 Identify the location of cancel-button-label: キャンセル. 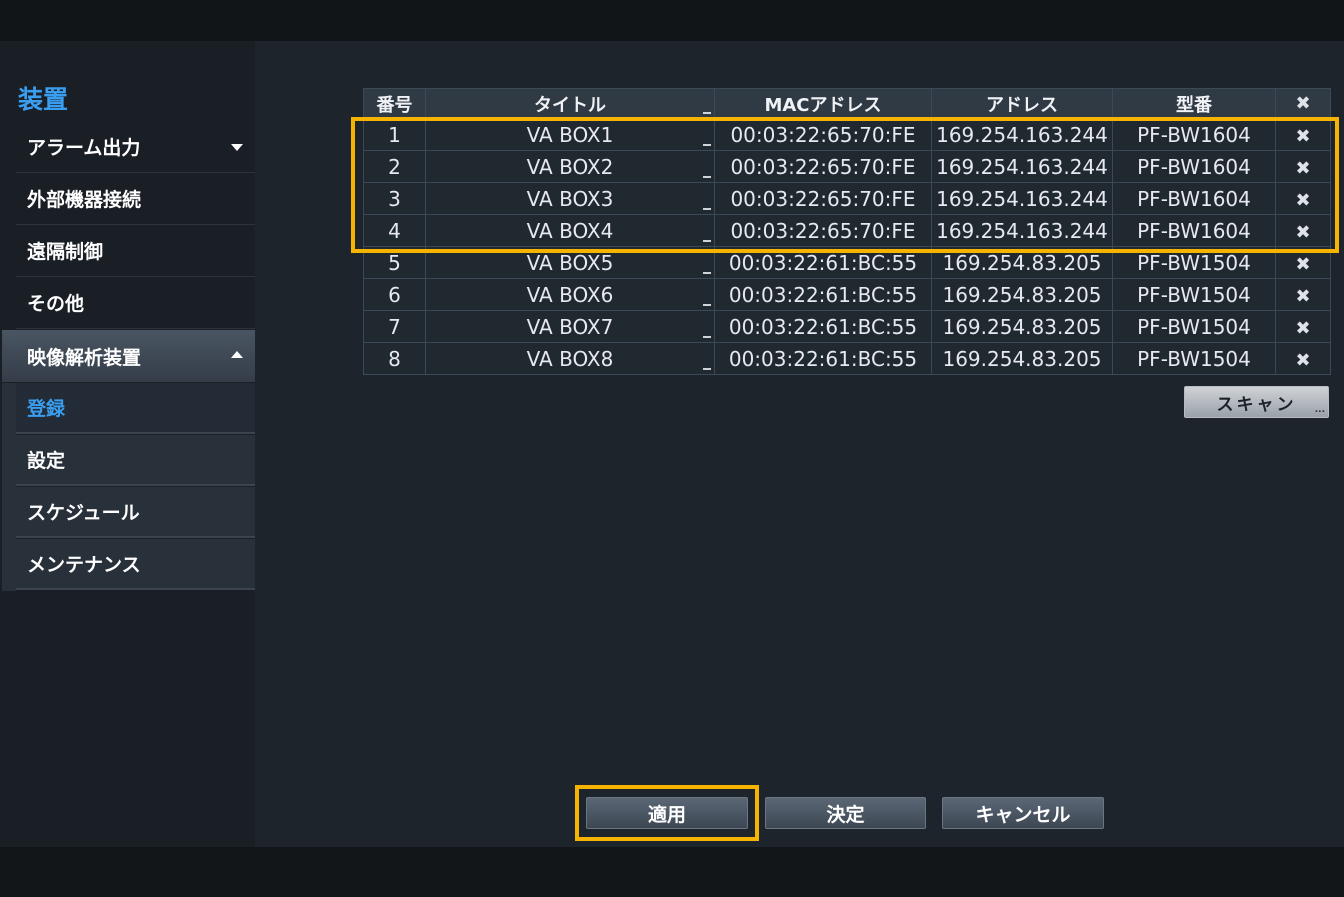
(1023, 814).